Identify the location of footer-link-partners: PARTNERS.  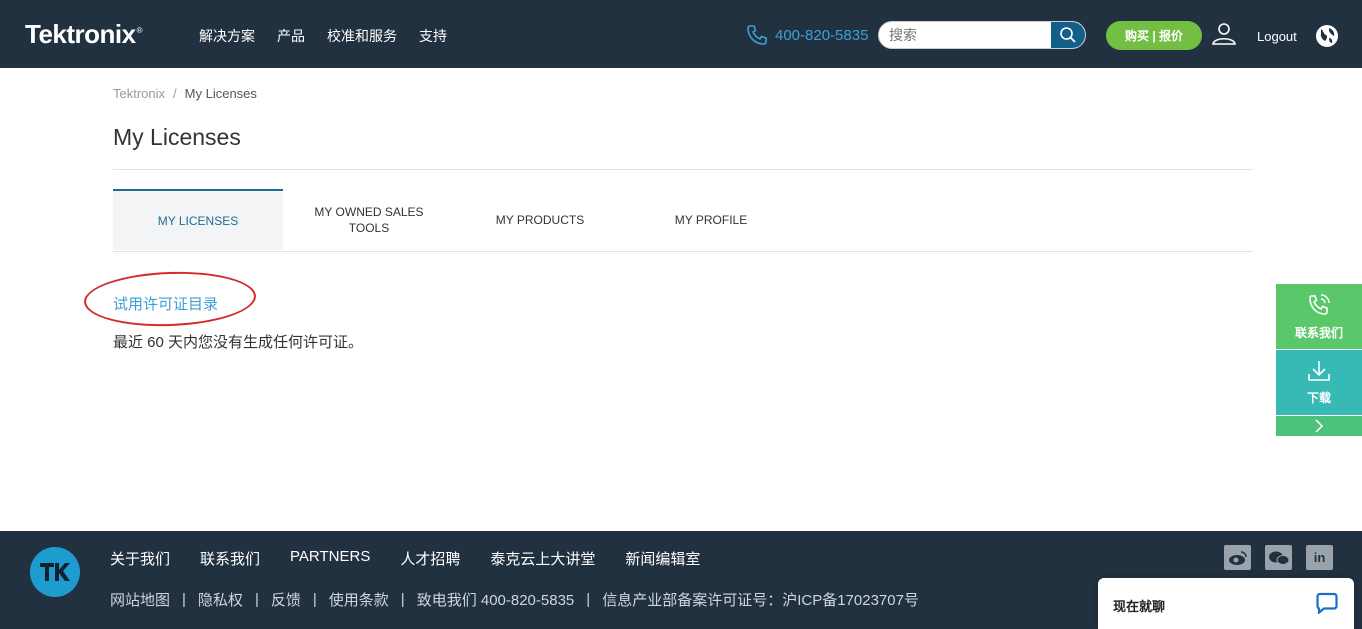
(330, 558).